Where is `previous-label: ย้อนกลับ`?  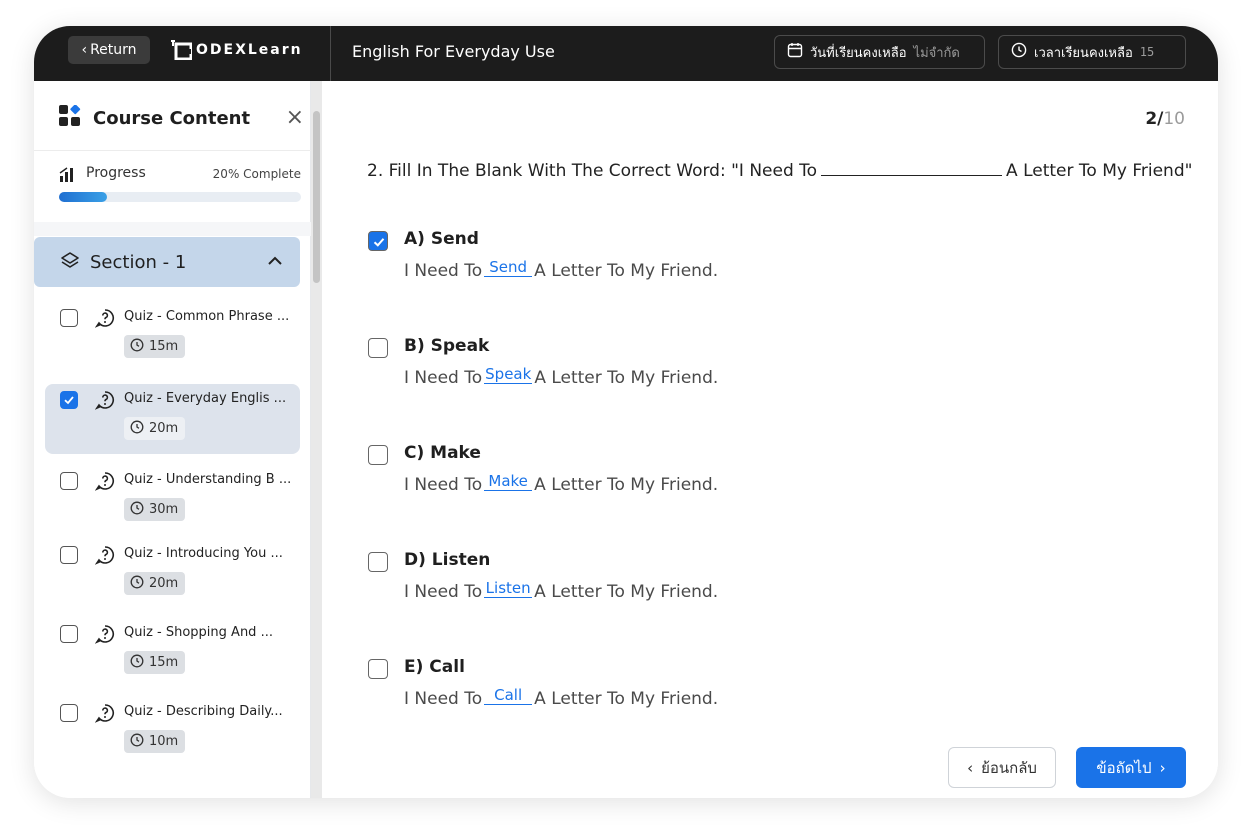 previous-label: ย้อนกลับ is located at coordinates (1009, 767).